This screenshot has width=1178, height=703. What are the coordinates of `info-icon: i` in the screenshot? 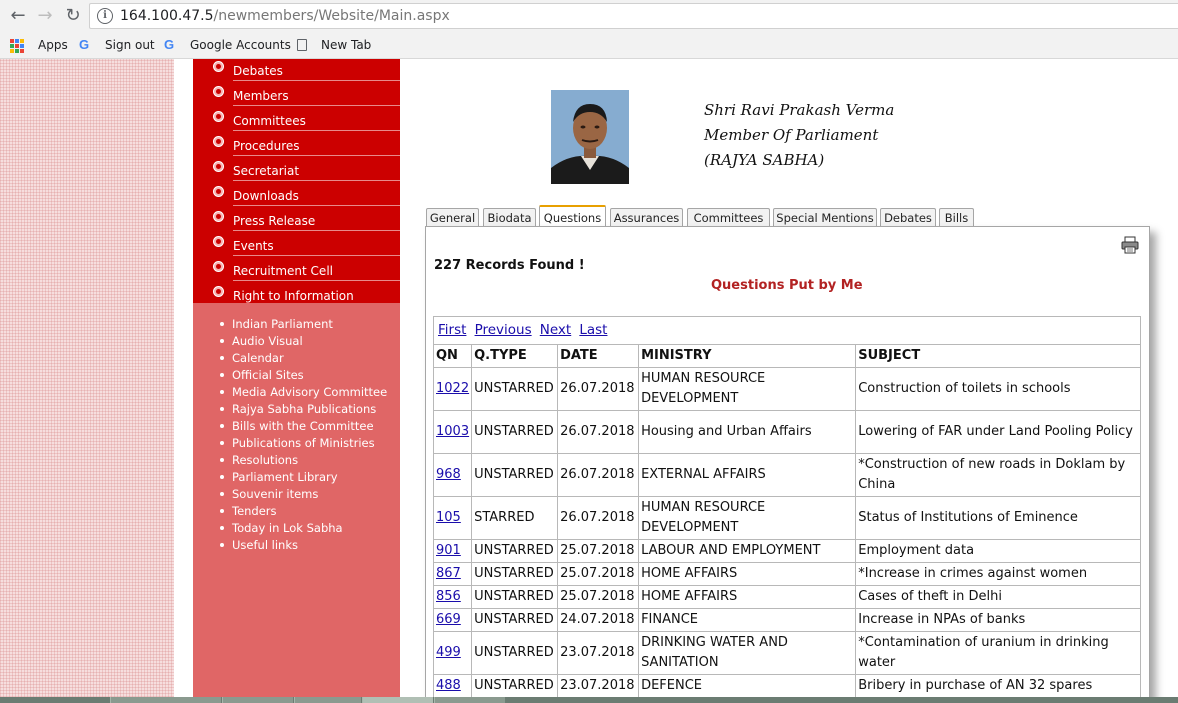 It's located at (105, 16).